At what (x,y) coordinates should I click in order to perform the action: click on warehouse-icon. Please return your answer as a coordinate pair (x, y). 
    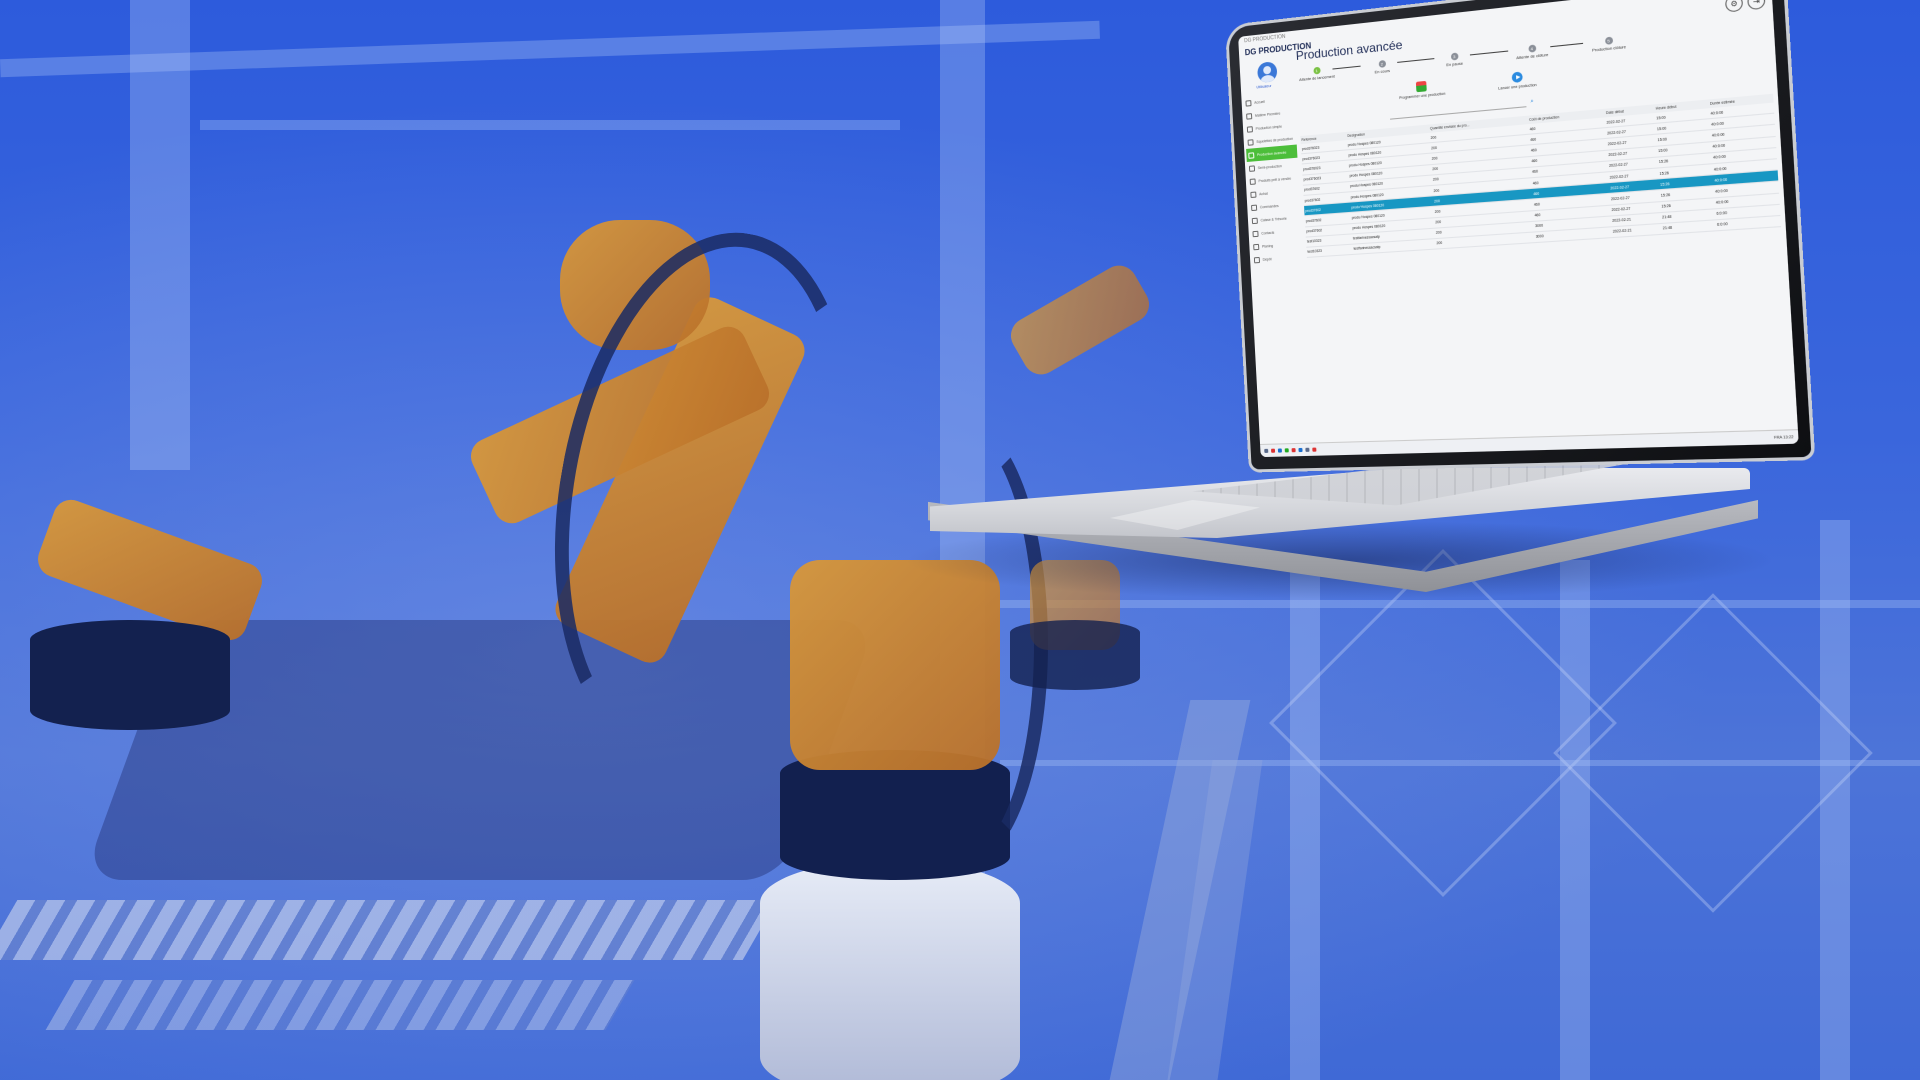
    Looking at the image, I should click on (1257, 259).